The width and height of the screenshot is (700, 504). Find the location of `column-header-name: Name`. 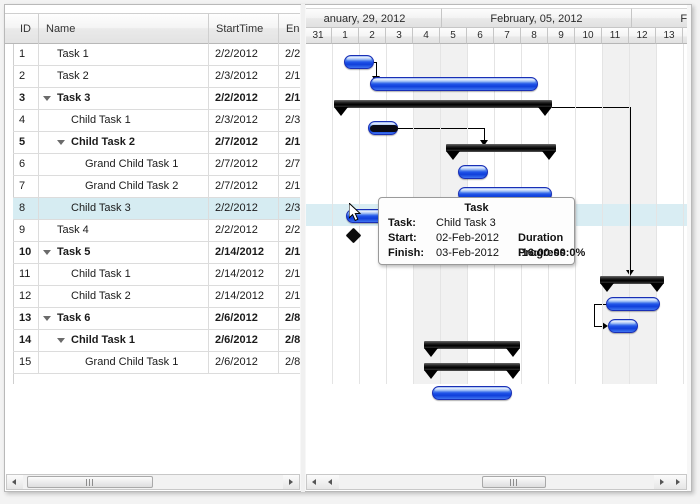

column-header-name: Name is located at coordinates (124, 29).